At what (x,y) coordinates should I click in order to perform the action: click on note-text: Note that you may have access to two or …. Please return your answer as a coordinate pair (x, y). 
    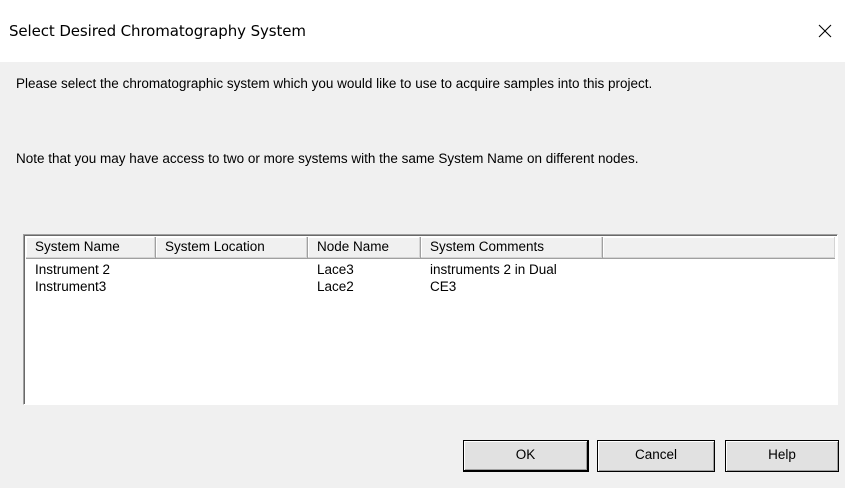
    Looking at the image, I should click on (327, 158).